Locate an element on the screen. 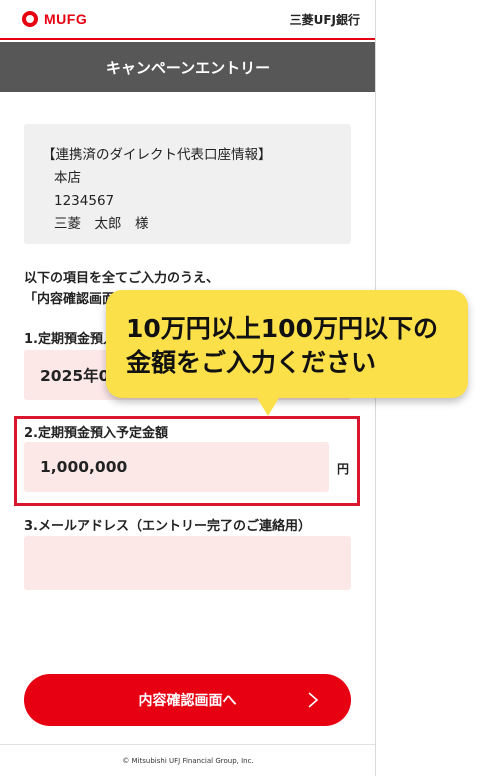  copyright-text: © Mitsubishi UFJ Financial Group, Inc. is located at coordinates (188, 760).